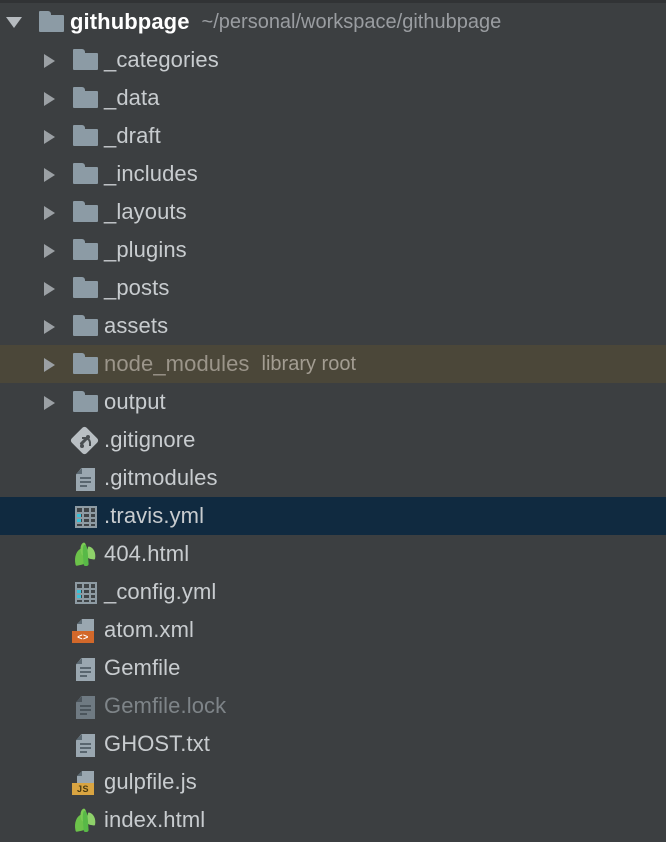  What do you see at coordinates (333, 98) in the screenshot?
I see `tree-row-data: _data` at bounding box center [333, 98].